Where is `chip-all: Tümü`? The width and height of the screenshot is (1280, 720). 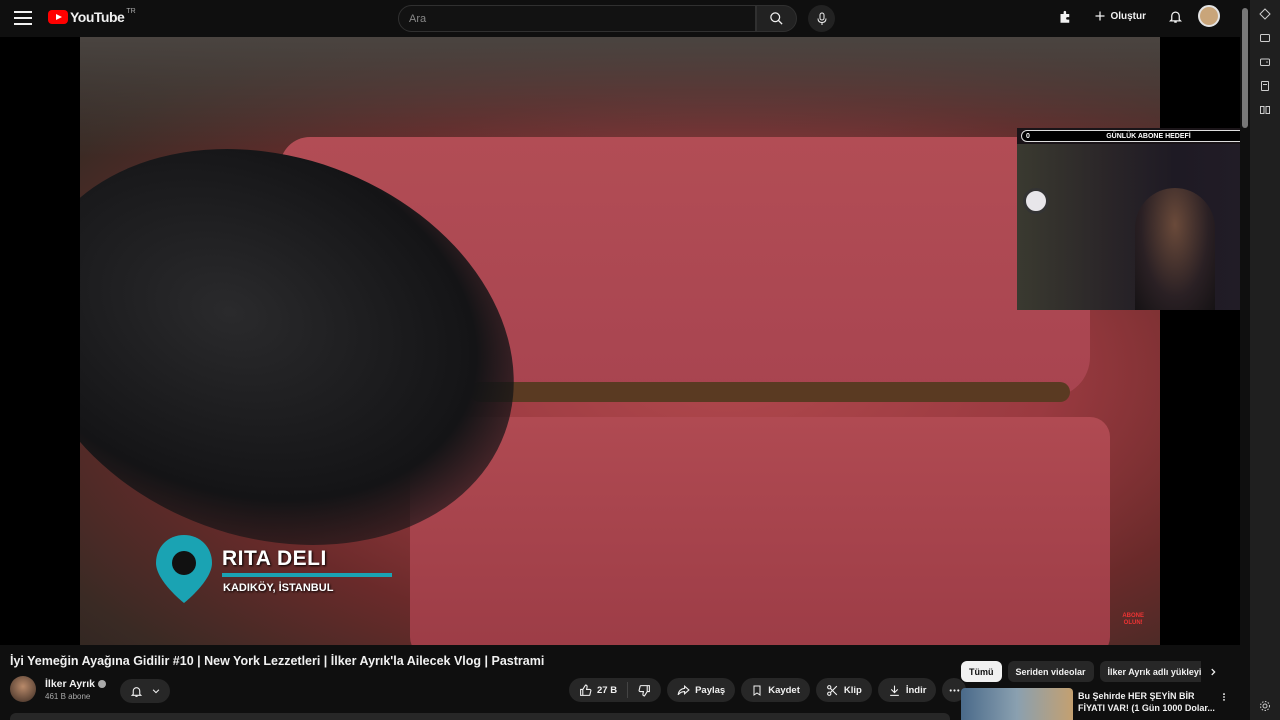
chip-all: Tümü is located at coordinates (981, 671).